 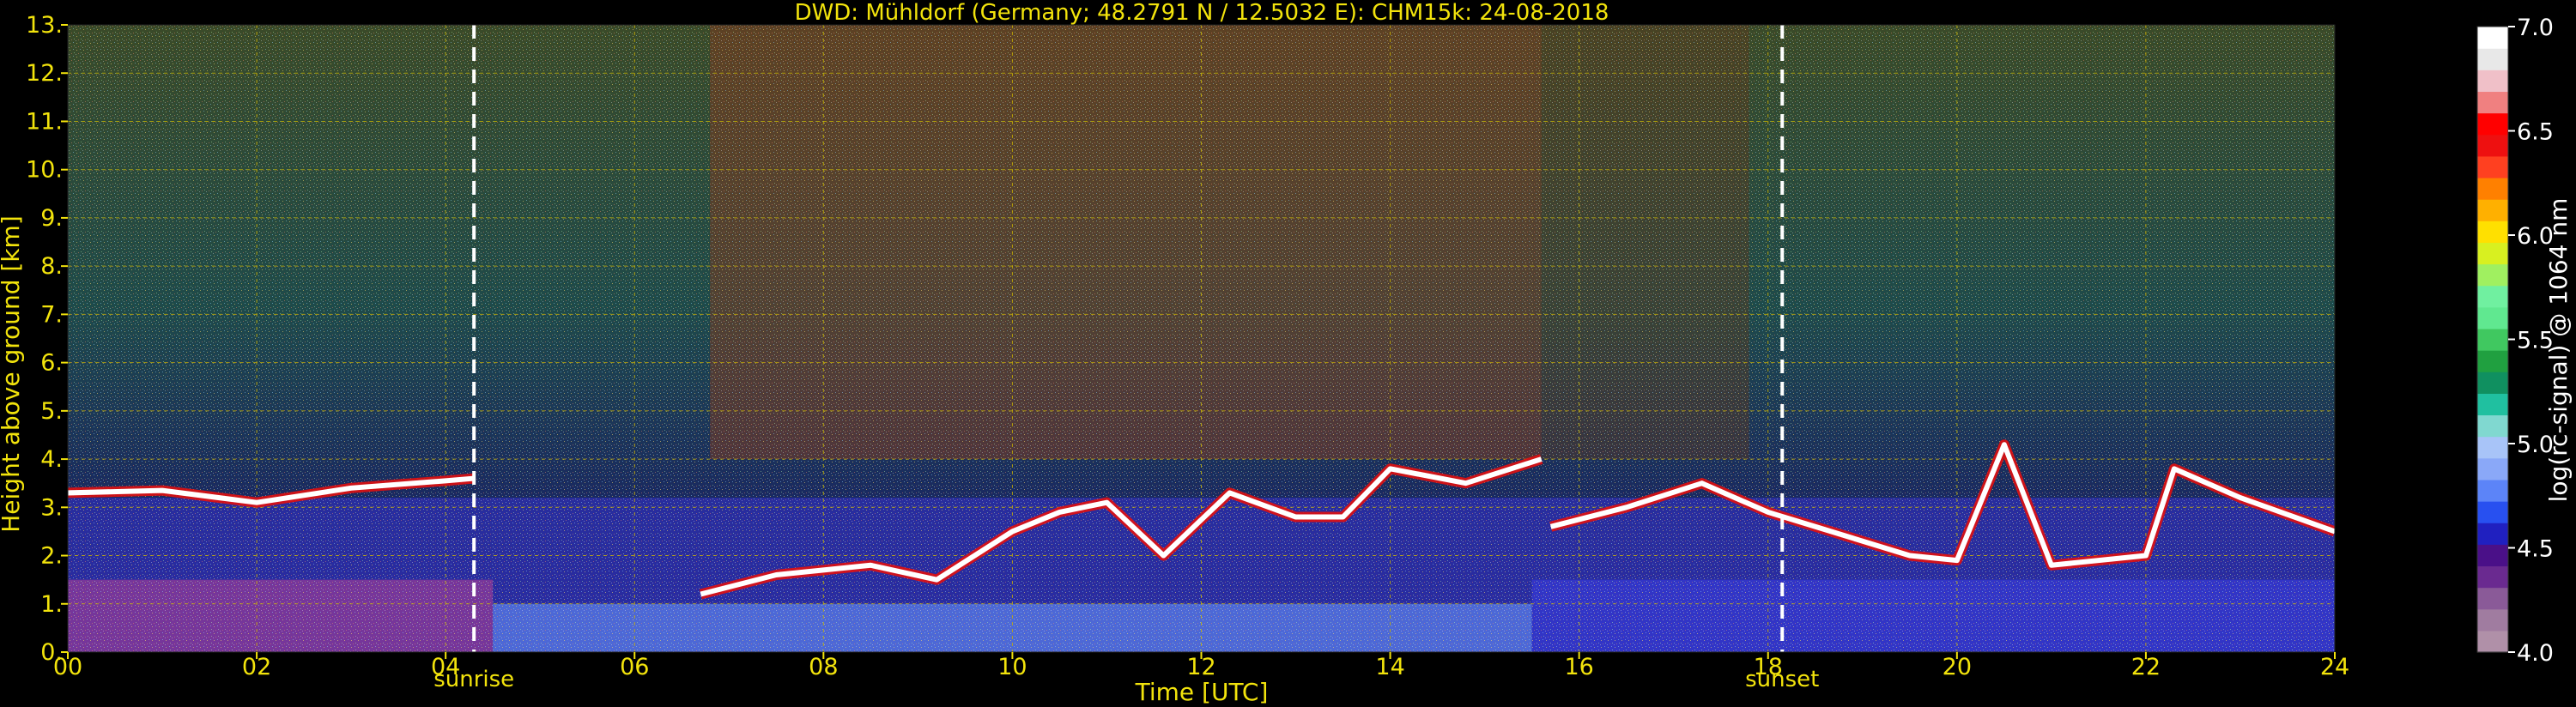 I want to click on colorbar-label: log(rc-signal) @ 1064 nm, so click(x=2558, y=350).